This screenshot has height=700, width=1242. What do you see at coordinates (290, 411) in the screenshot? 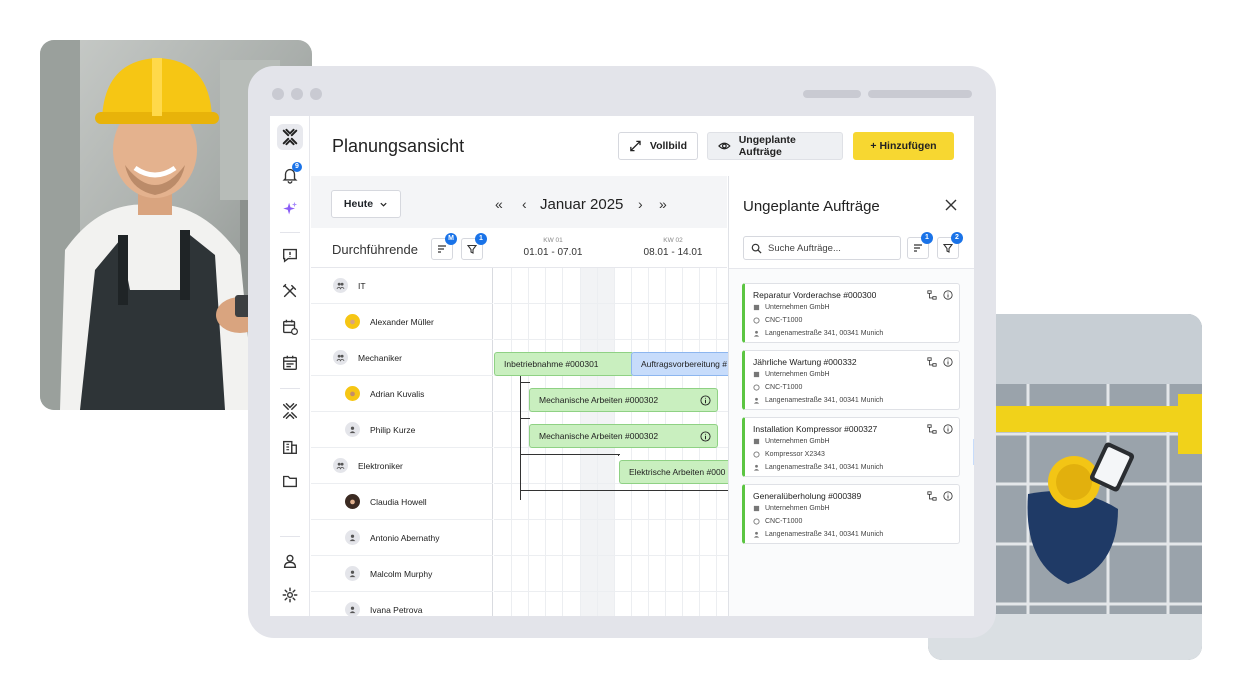
I see `logo-mark-icon` at bounding box center [290, 411].